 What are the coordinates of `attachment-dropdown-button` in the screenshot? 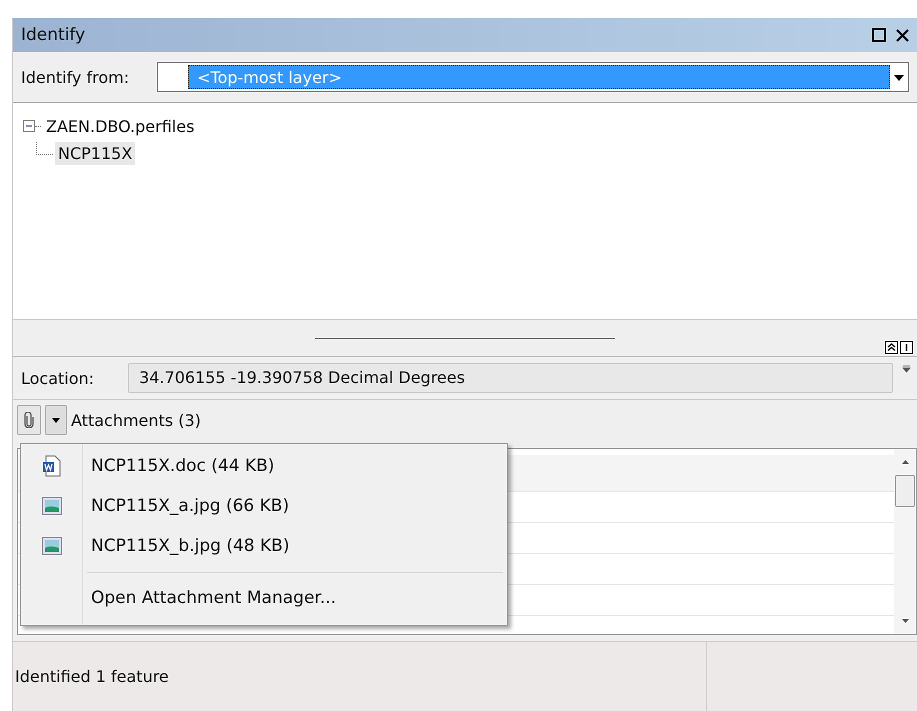 It's located at (56, 420).